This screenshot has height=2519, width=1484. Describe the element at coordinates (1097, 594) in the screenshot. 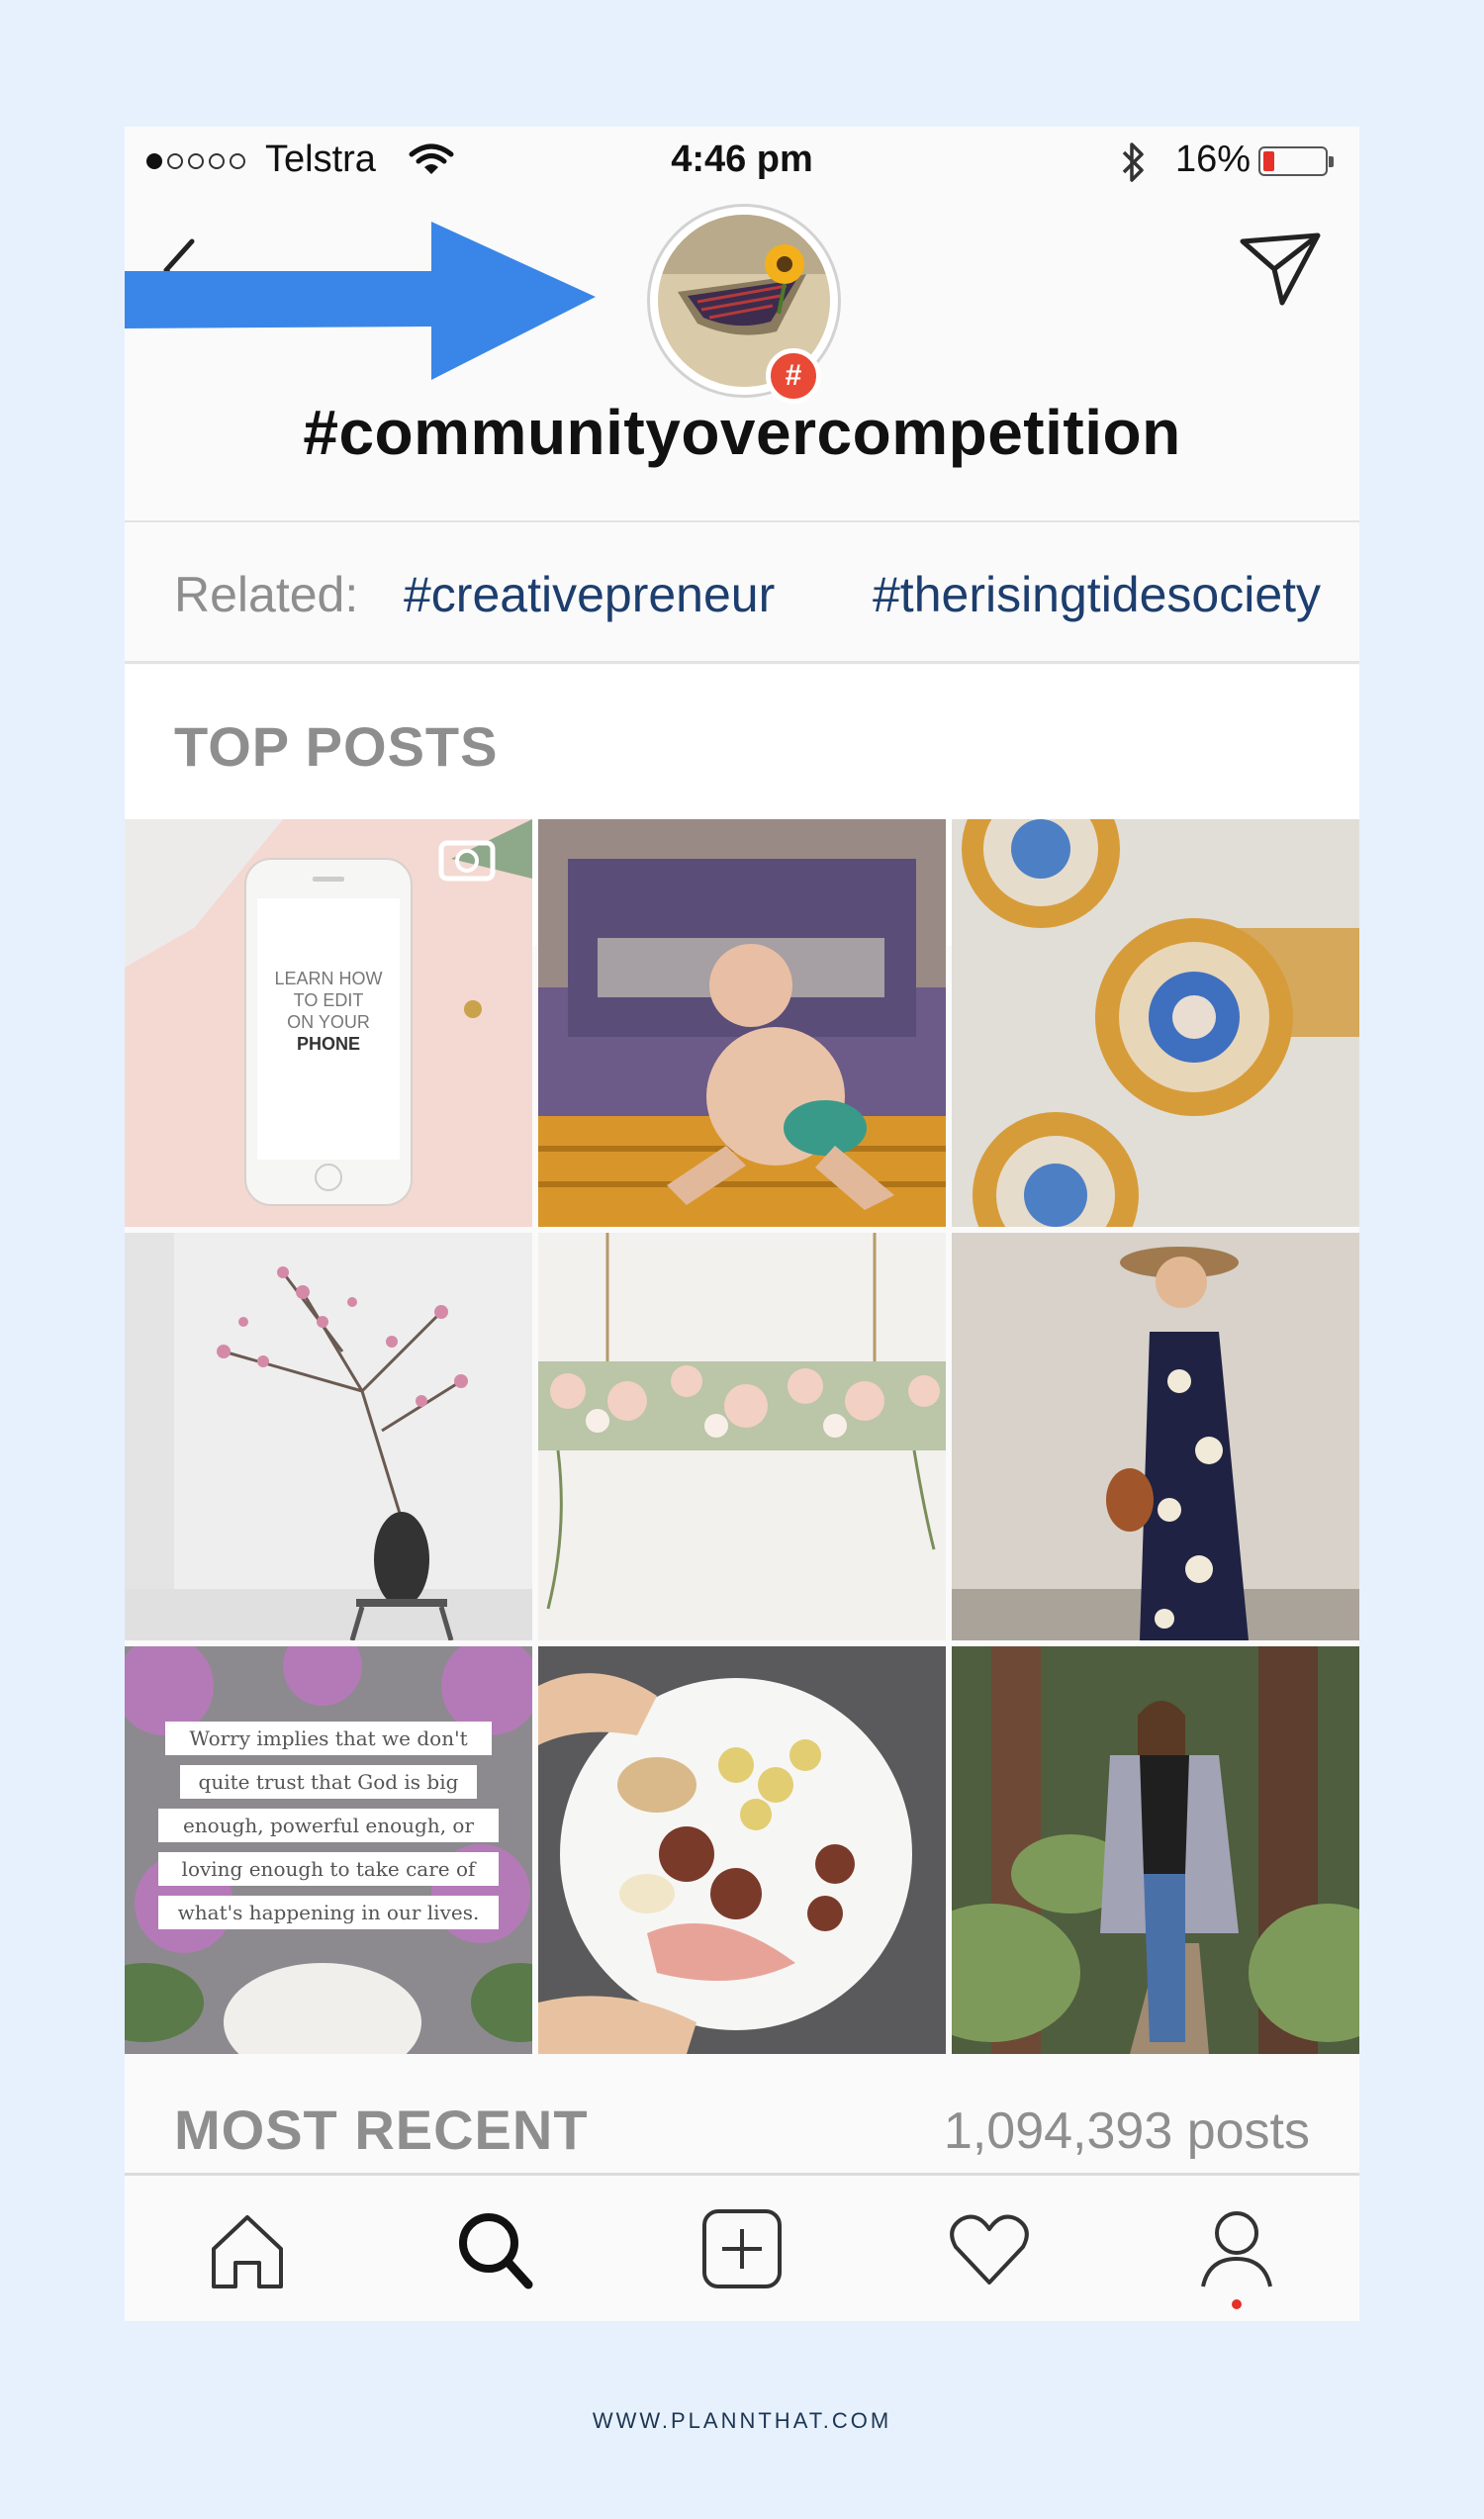

I see `related-tag-link: #therisingtidesociety` at that location.